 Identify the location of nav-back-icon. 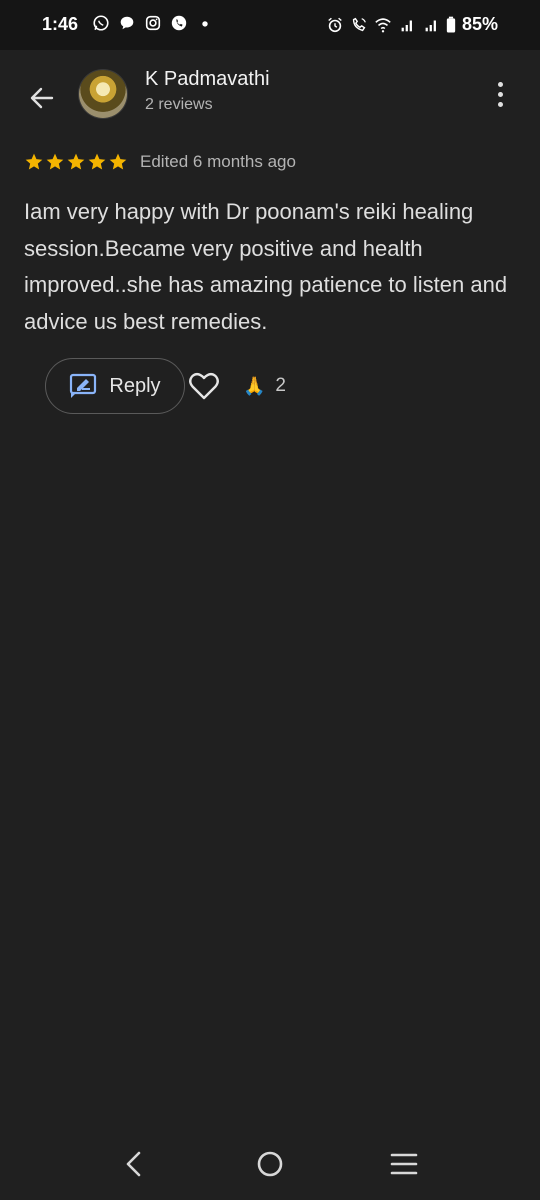
(133, 1164).